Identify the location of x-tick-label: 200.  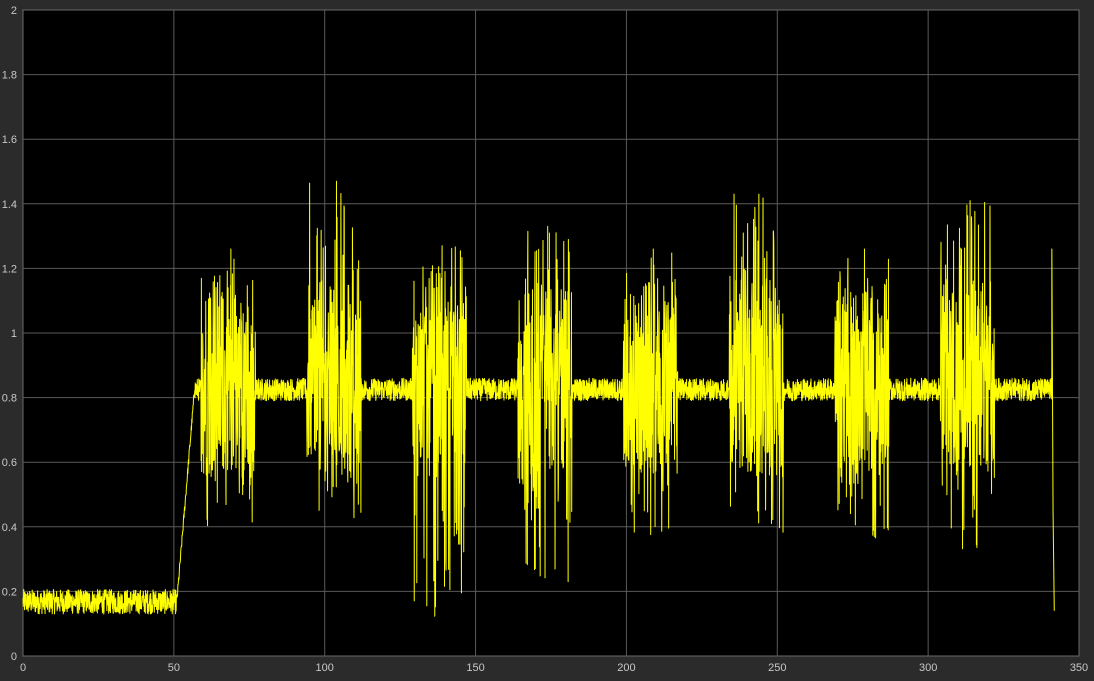
(626, 668).